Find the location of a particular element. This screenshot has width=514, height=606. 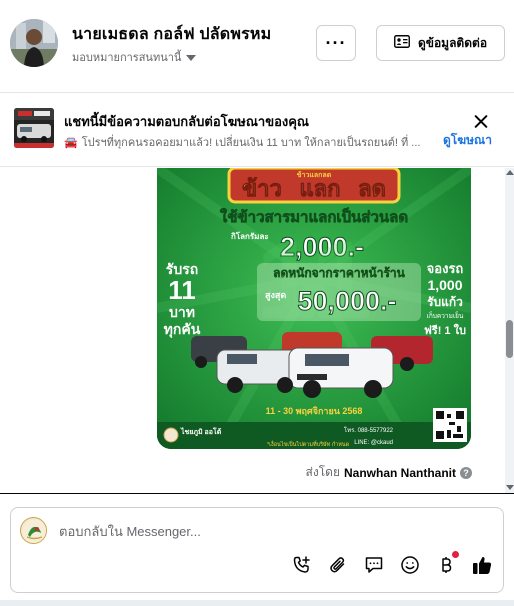

page-avatar is located at coordinates (33, 530).